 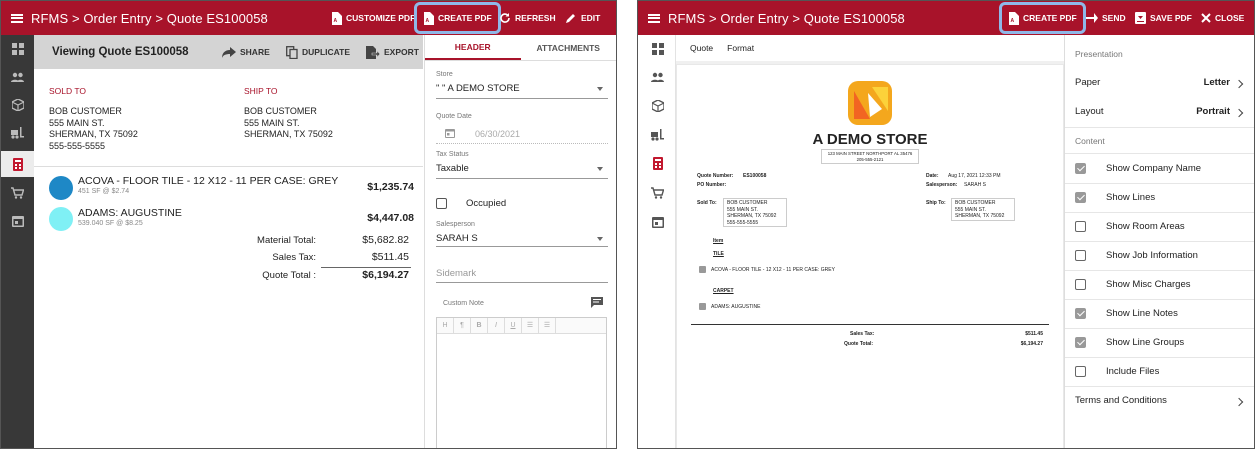 I want to click on close-button: CLOSE, so click(x=1222, y=18).